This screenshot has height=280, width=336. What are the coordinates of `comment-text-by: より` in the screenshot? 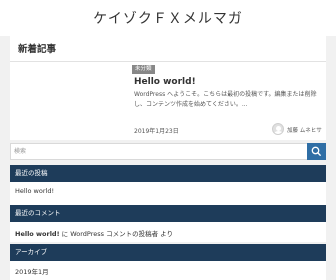 It's located at (166, 234).